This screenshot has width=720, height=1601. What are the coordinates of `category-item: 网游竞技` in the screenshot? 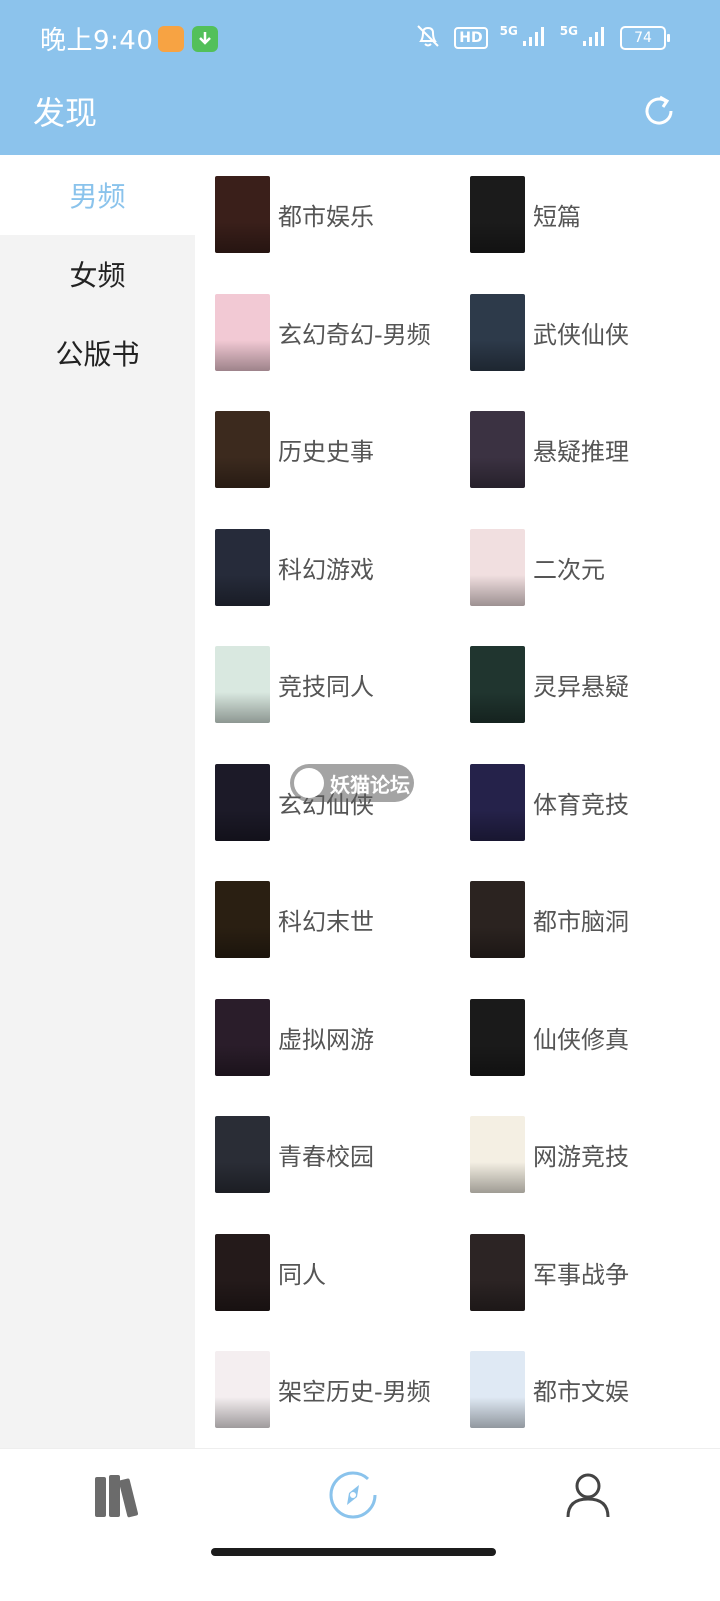 It's located at (549, 1154).